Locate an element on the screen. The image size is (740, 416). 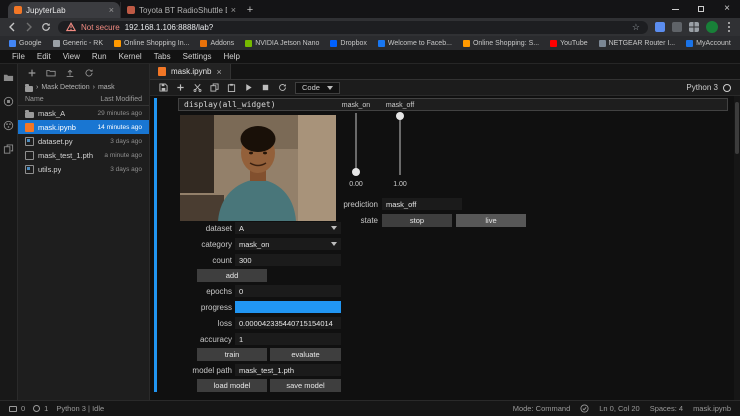
bookmark-item: NVIDIA Jetson Nano is located at coordinates (282, 43).